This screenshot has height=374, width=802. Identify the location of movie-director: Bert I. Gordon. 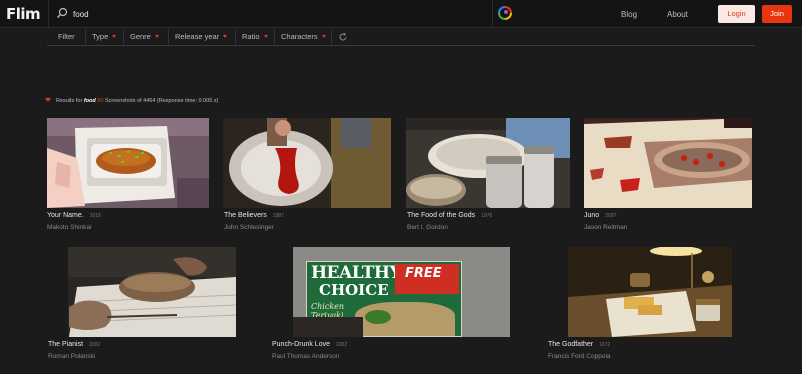
(427, 227).